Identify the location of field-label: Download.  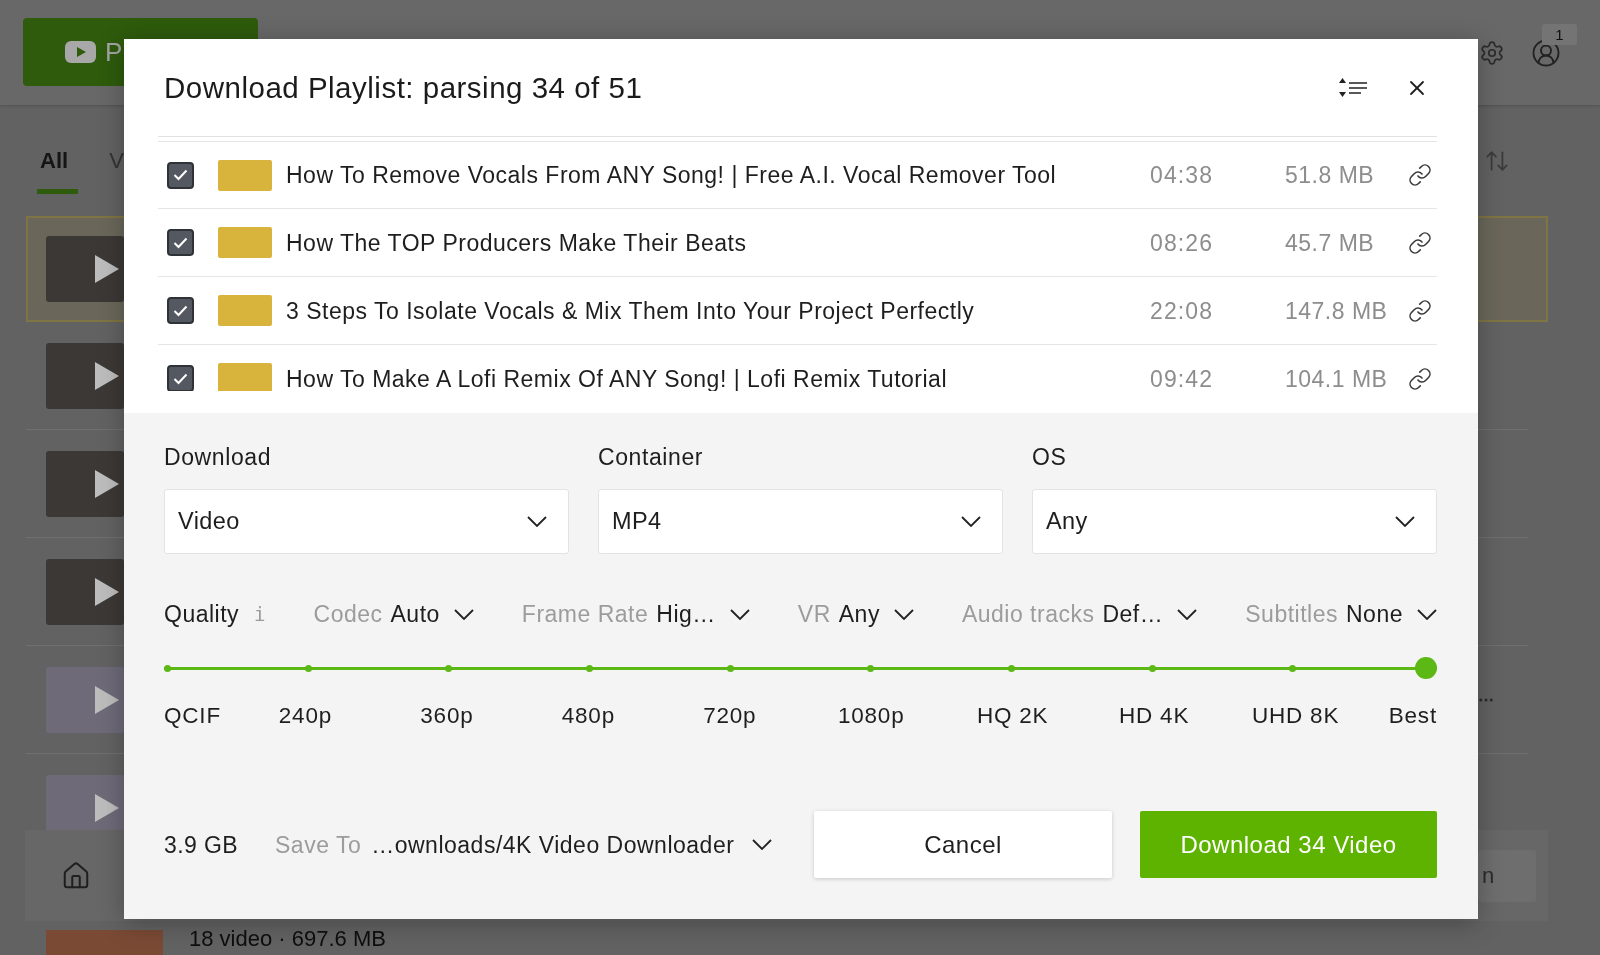
(218, 457).